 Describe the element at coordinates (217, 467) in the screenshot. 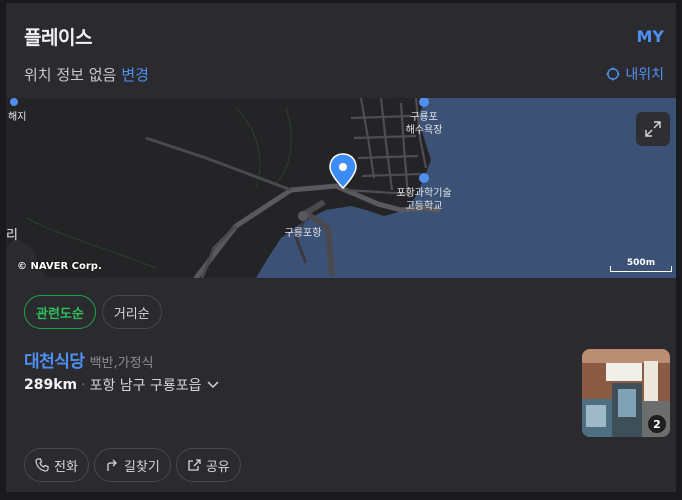

I see `share-label: 공유` at that location.